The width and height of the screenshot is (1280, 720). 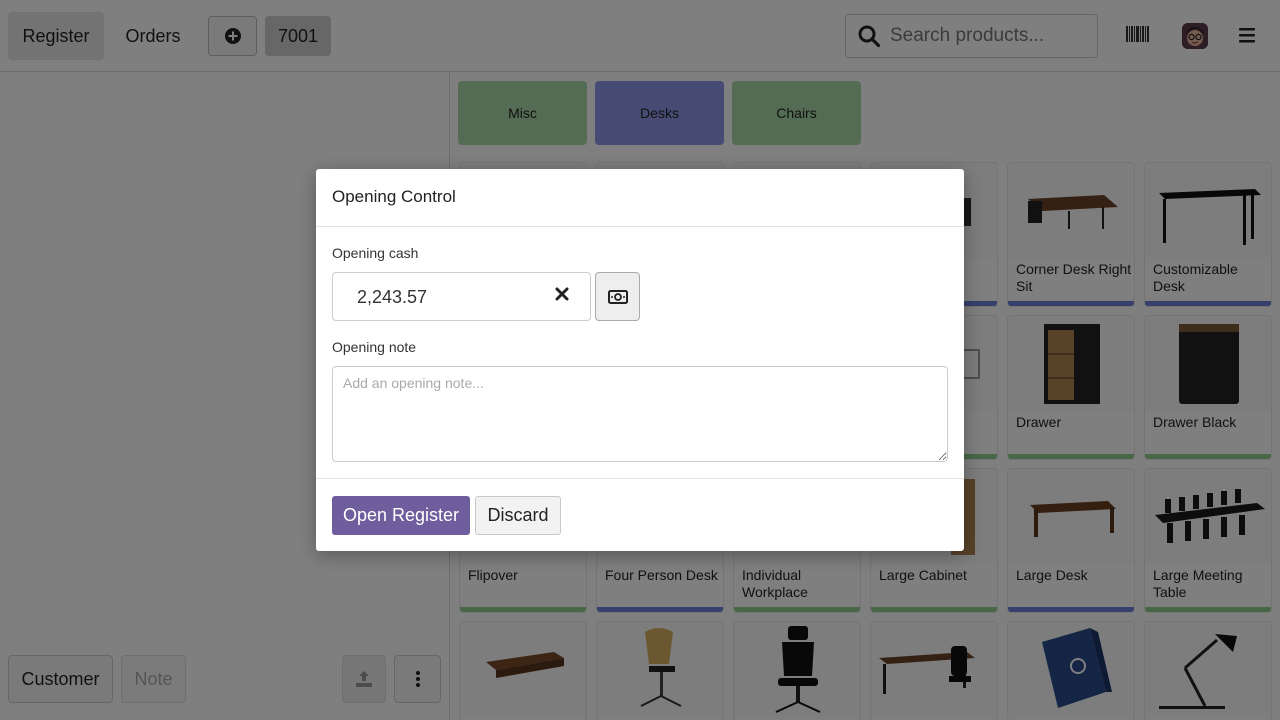 I want to click on dialog-header: Opening Control, so click(x=640, y=198).